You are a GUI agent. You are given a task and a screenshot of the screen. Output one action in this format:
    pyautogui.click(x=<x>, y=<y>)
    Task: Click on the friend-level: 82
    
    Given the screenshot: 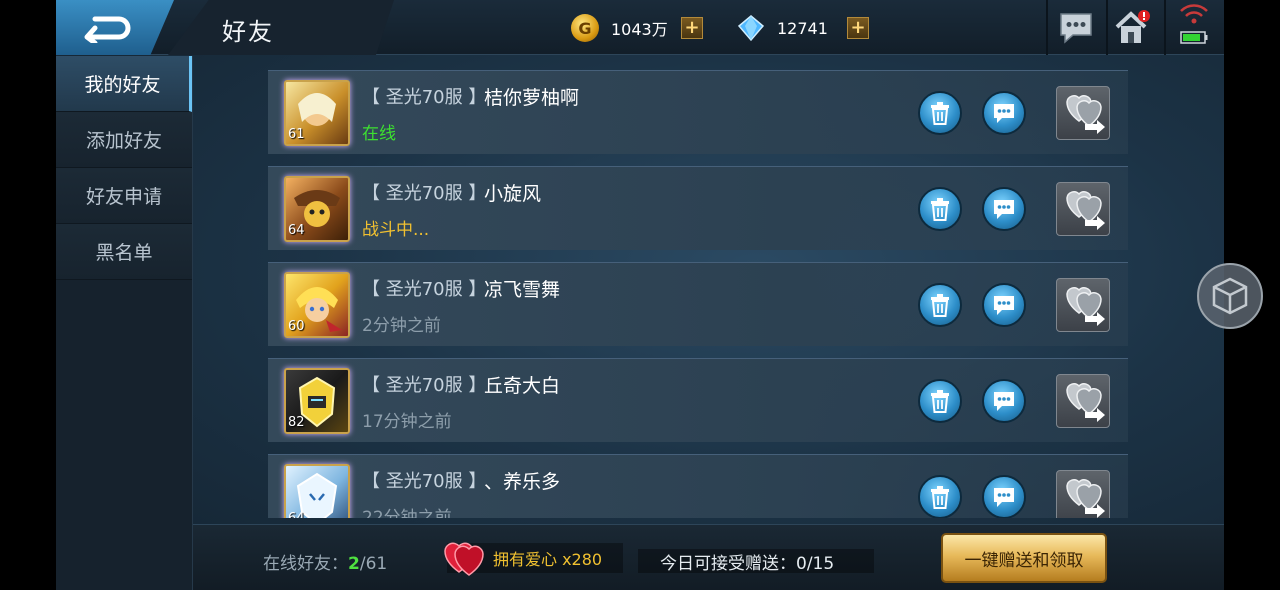 What is the action you would take?
    pyautogui.click(x=296, y=422)
    